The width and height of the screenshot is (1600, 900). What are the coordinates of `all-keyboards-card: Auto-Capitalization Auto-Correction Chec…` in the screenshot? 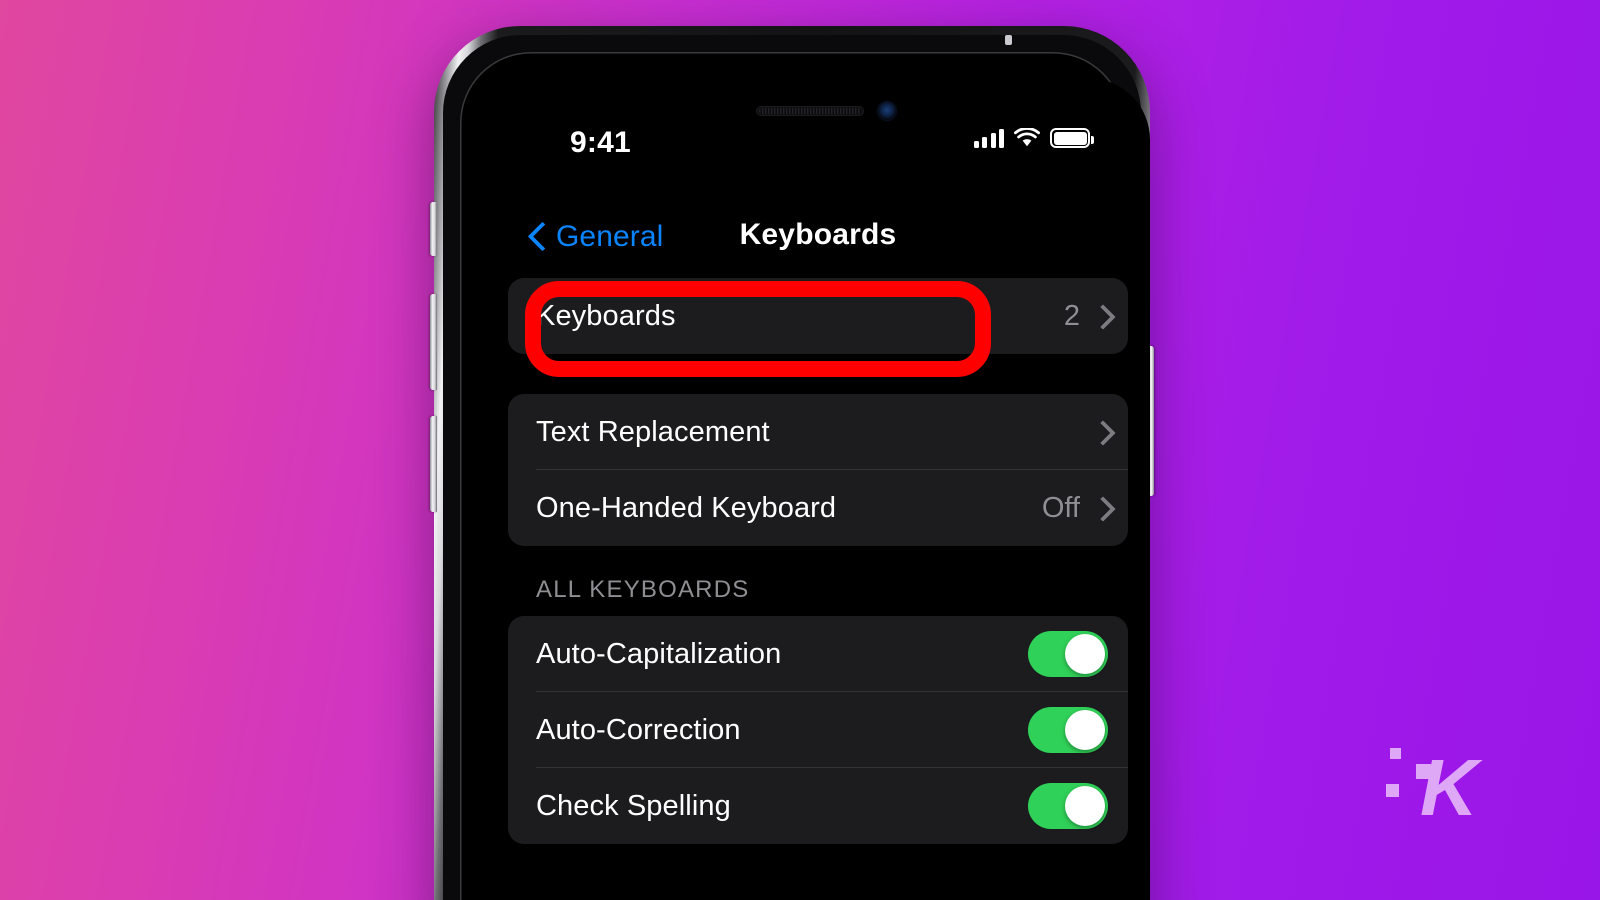 It's located at (818, 730).